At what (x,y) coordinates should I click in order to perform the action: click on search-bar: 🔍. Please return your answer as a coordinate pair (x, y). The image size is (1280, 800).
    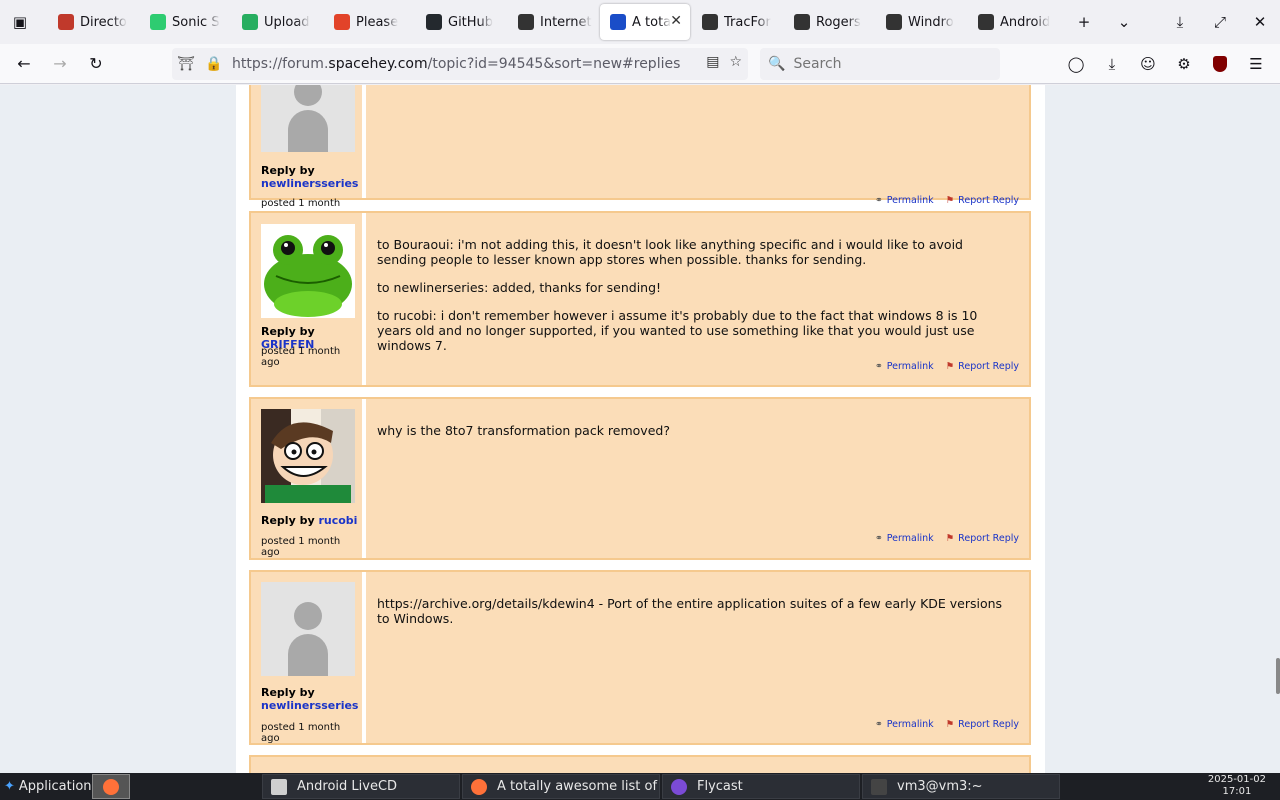
    Looking at the image, I should click on (880, 64).